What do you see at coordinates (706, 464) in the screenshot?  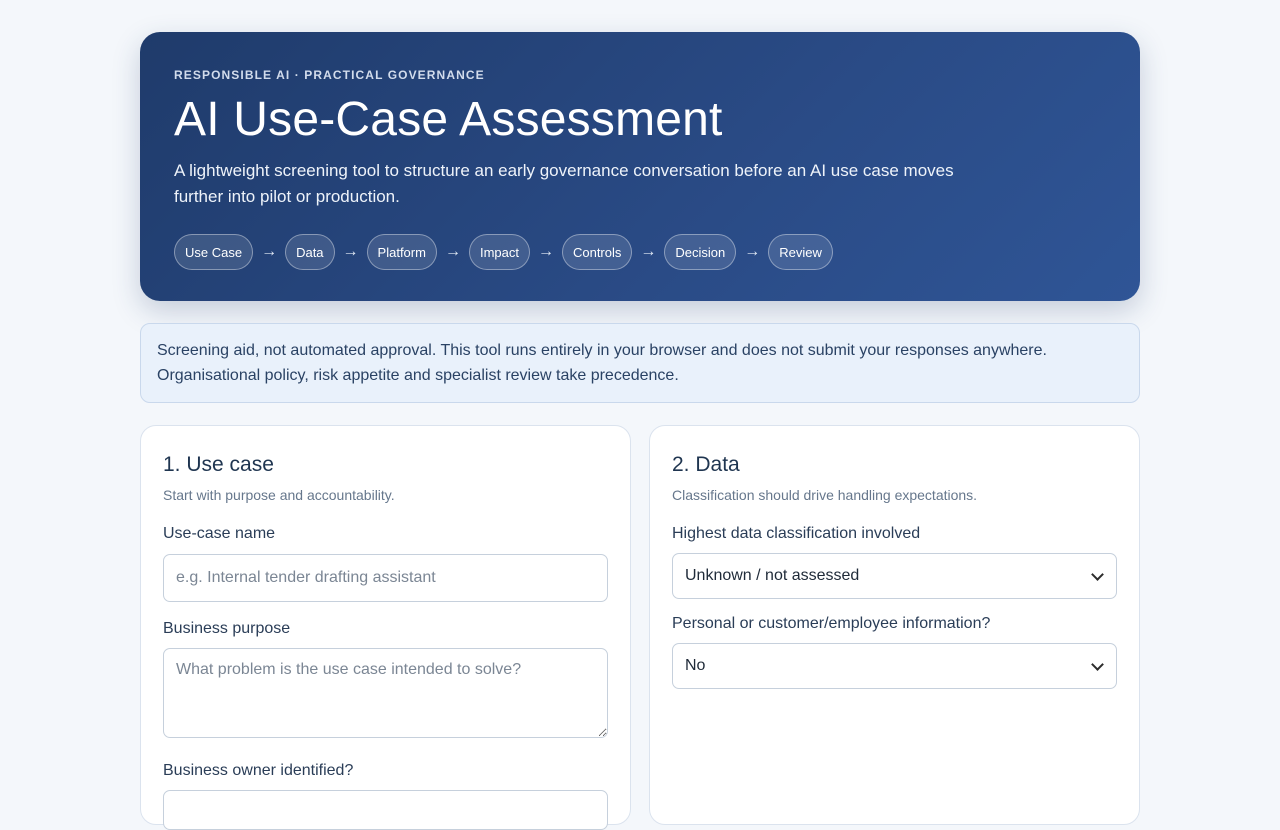 I see `data-heading: 2. Data` at bounding box center [706, 464].